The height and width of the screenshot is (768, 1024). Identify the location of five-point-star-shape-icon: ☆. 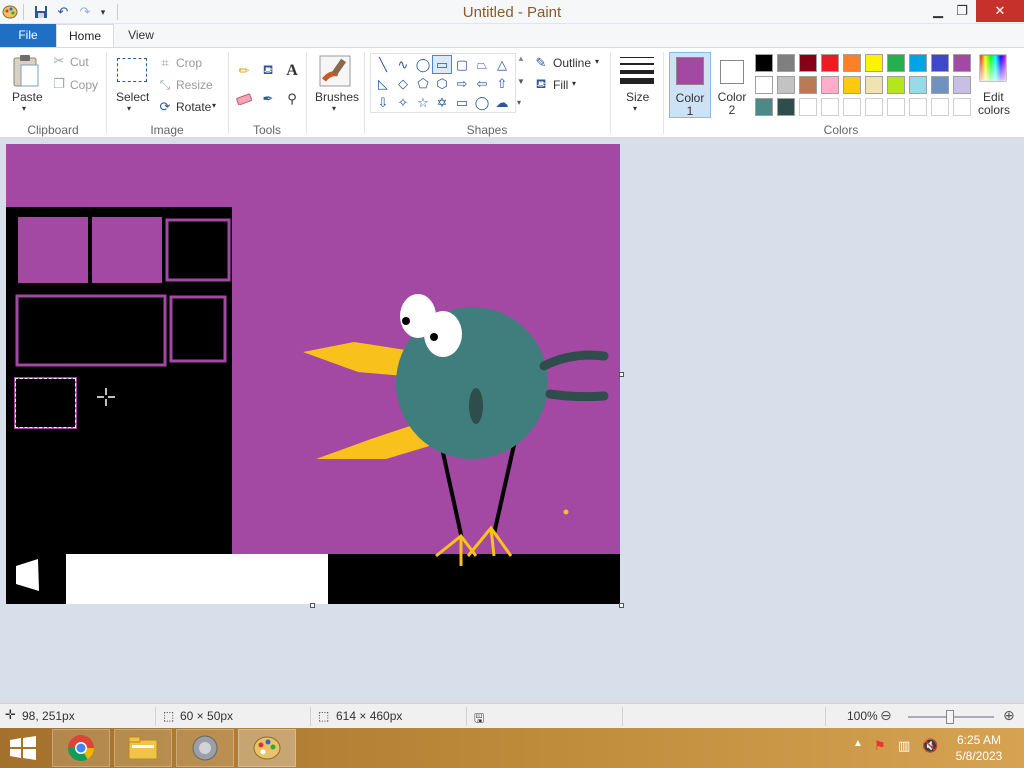
(423, 102).